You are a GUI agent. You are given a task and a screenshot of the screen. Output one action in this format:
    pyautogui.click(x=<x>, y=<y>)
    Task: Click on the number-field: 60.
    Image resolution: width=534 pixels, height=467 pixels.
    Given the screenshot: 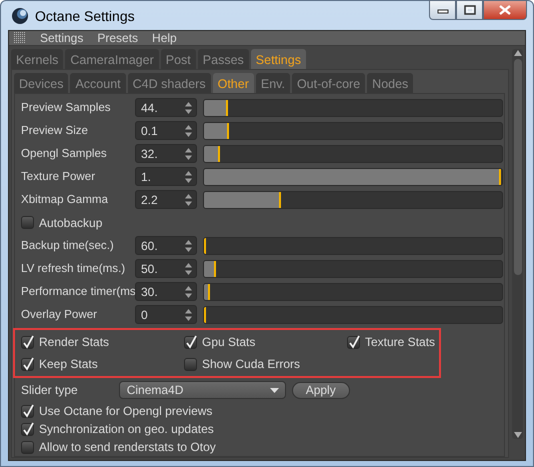 What is the action you would take?
    pyautogui.click(x=166, y=245)
    